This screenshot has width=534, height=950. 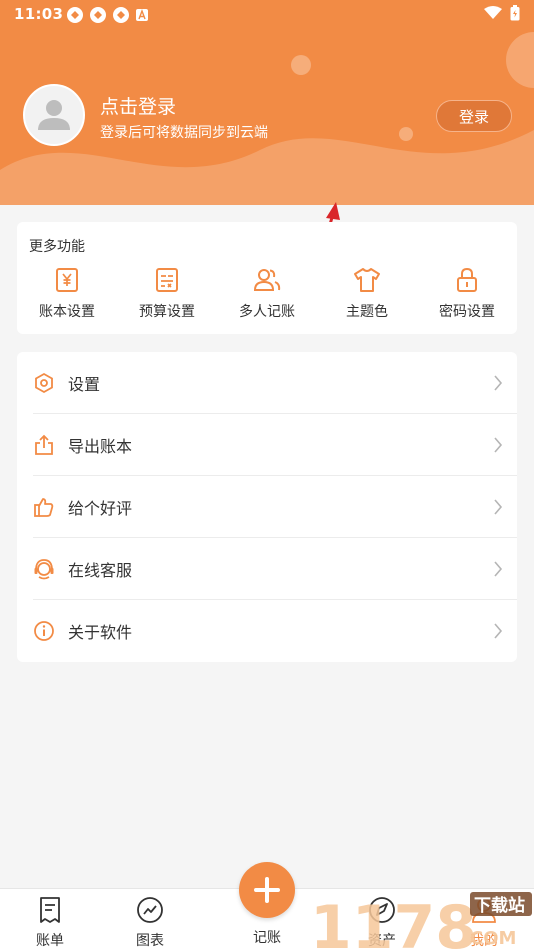 I want to click on export-icon, so click(x=44, y=444).